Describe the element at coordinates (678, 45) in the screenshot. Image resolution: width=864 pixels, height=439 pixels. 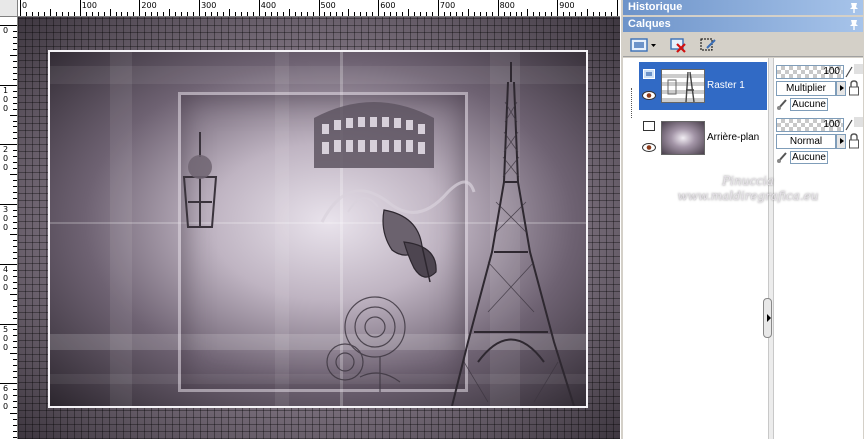
I see `delete-layer-icon` at that location.